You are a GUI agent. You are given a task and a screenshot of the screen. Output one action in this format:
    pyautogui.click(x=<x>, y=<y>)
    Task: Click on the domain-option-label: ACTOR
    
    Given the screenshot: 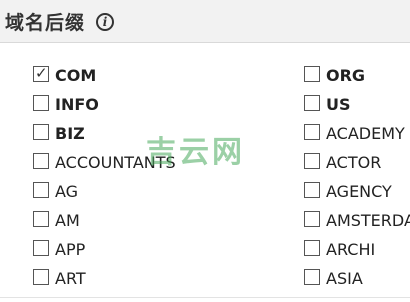 What is the action you would take?
    pyautogui.click(x=354, y=162)
    